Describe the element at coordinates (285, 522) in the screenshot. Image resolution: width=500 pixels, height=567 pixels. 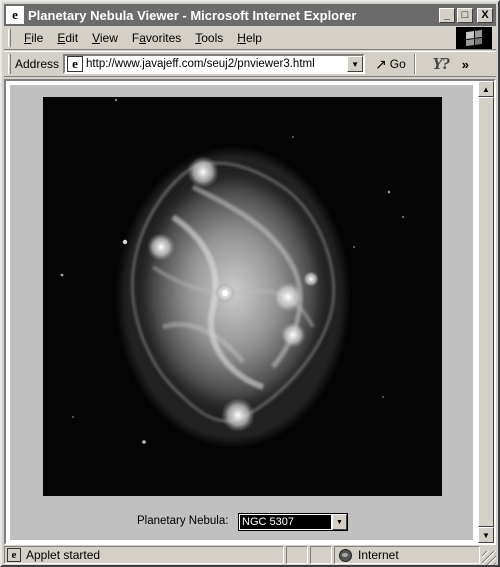
I see `nebula-select-value: NGC 5307` at that location.